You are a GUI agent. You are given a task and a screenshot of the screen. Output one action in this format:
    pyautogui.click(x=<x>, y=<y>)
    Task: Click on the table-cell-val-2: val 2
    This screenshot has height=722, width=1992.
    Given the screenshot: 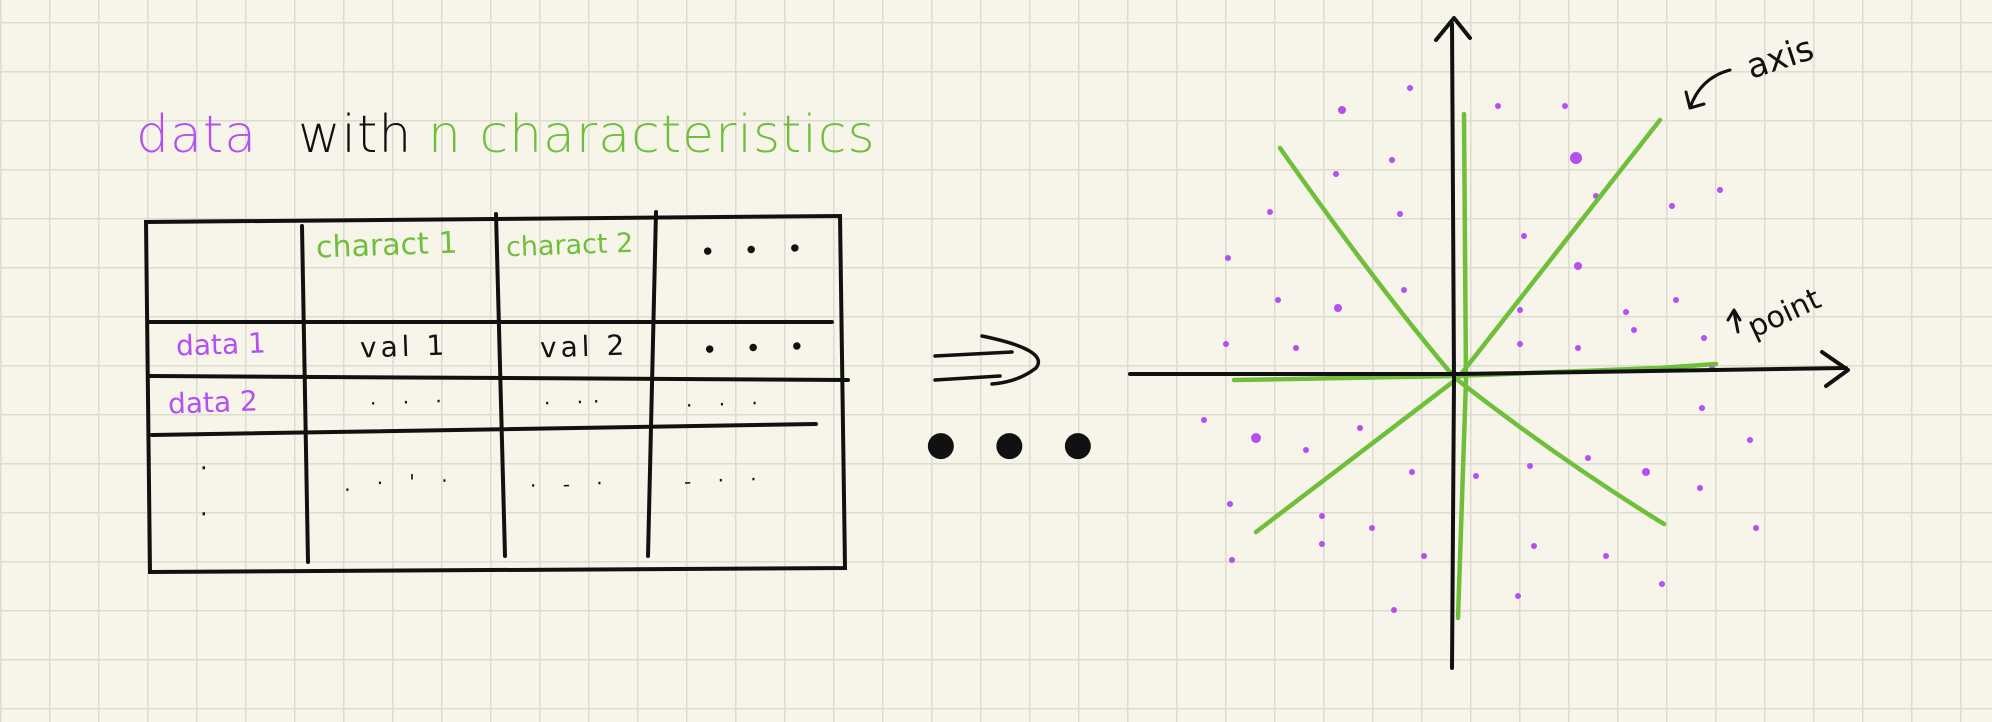 What is the action you would take?
    pyautogui.click(x=584, y=346)
    